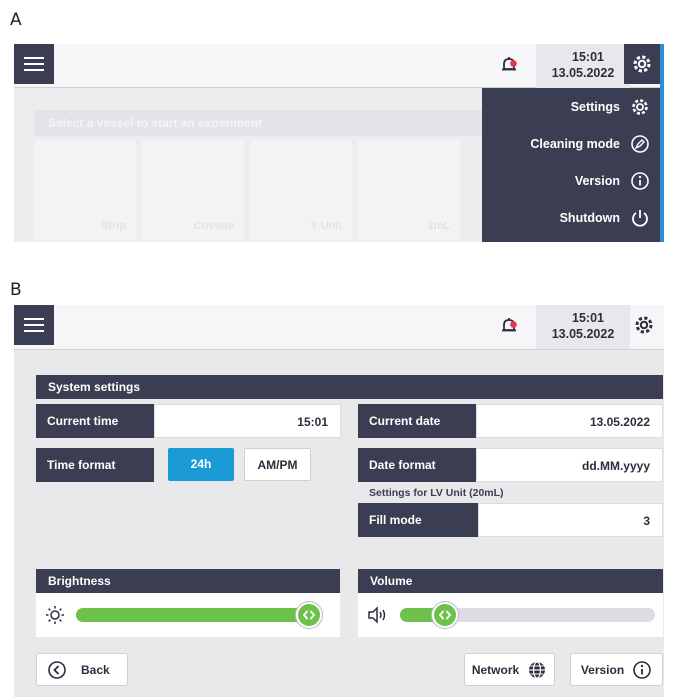 The height and width of the screenshot is (698, 678). What do you see at coordinates (201, 464) in the screenshot?
I see `time-format-24h-button: 24h` at bounding box center [201, 464].